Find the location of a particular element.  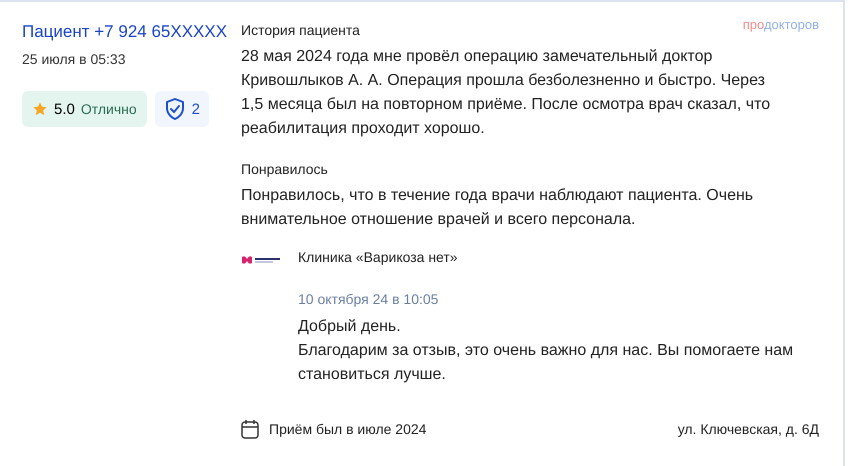

clinic-logo-icon is located at coordinates (261, 260).